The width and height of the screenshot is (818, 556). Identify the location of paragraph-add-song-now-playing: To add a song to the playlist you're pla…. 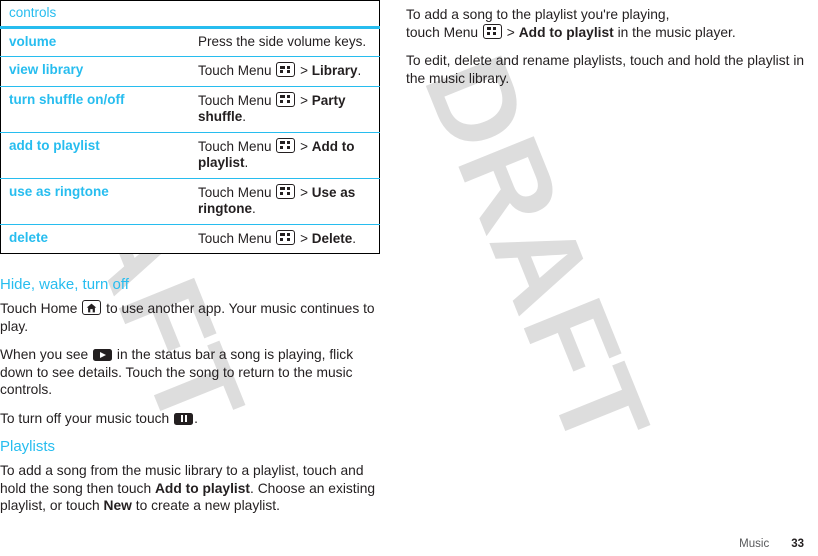
(612, 23).